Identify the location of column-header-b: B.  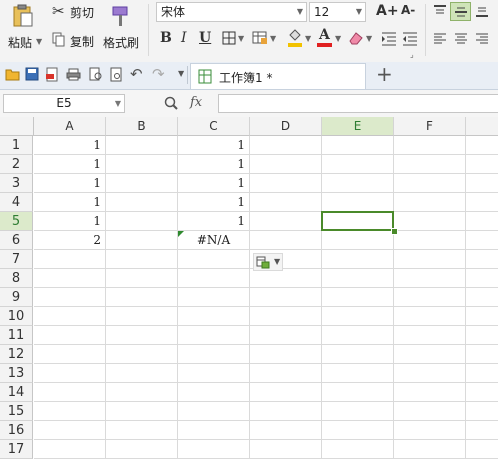
(142, 126).